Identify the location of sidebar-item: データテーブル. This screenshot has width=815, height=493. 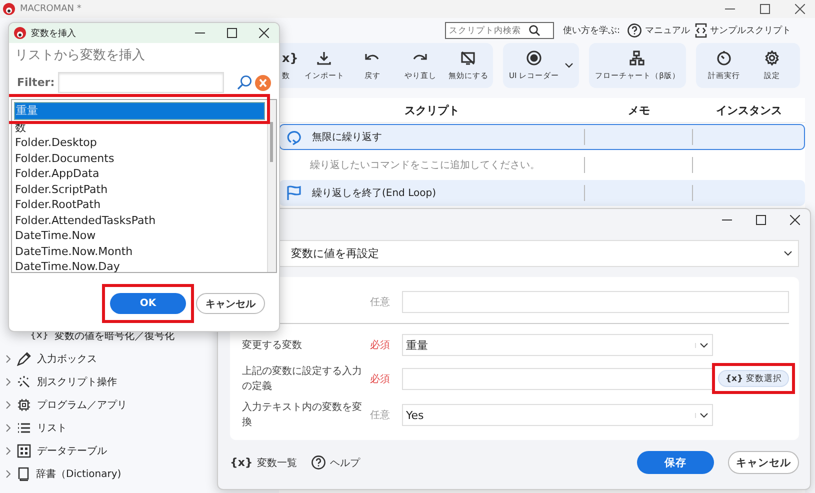
(72, 451).